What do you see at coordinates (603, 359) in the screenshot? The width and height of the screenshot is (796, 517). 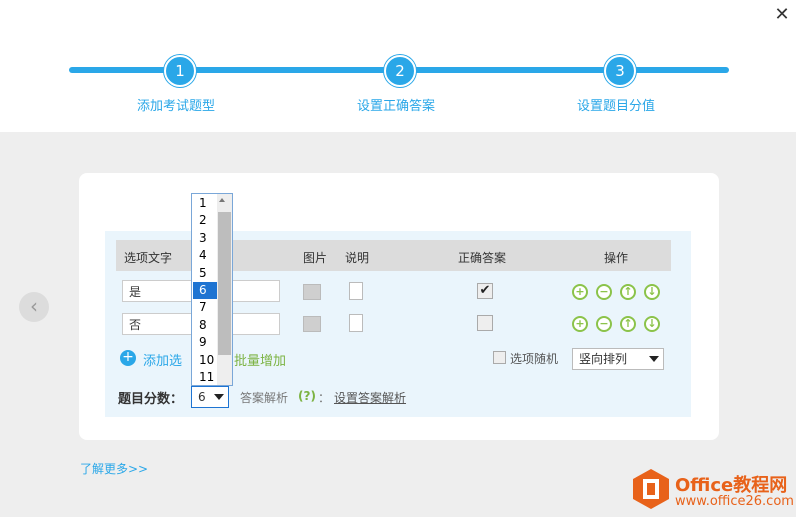 I see `order-select-value: 竖向排列` at bounding box center [603, 359].